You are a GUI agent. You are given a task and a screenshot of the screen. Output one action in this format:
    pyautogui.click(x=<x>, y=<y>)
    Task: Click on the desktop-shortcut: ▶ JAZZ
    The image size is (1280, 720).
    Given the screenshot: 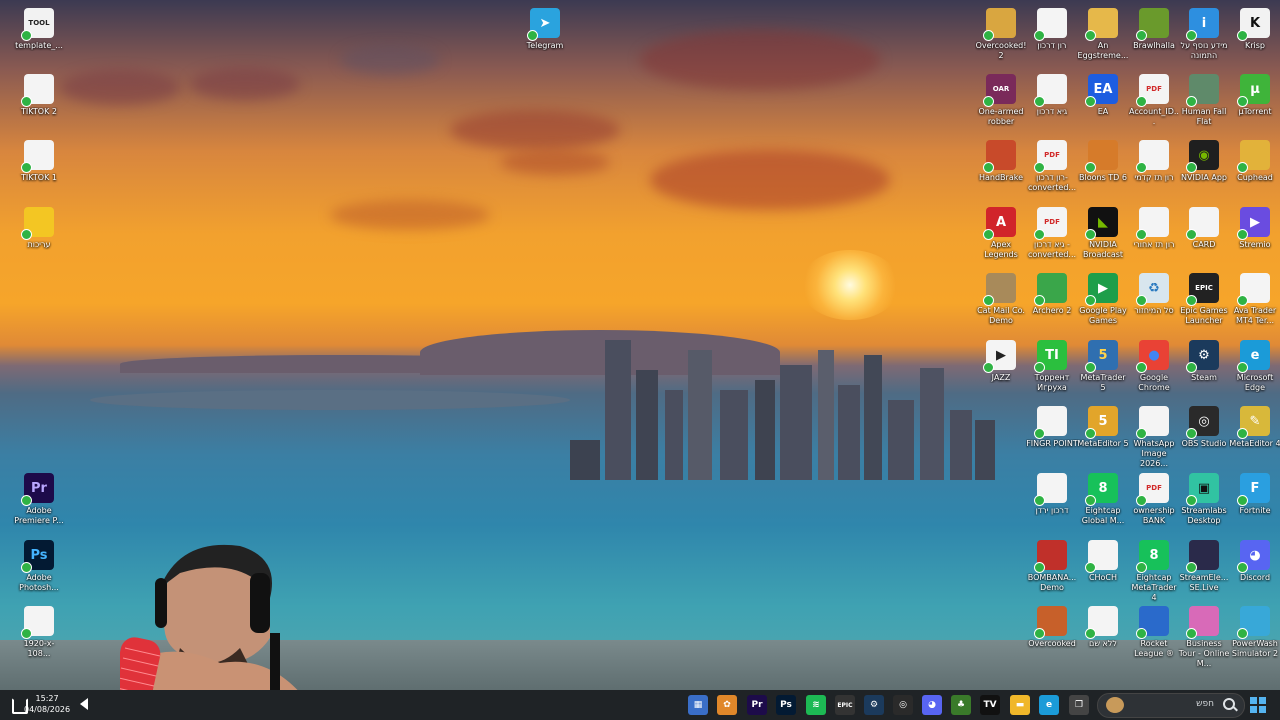 What is the action you would take?
    pyautogui.click(x=1001, y=361)
    